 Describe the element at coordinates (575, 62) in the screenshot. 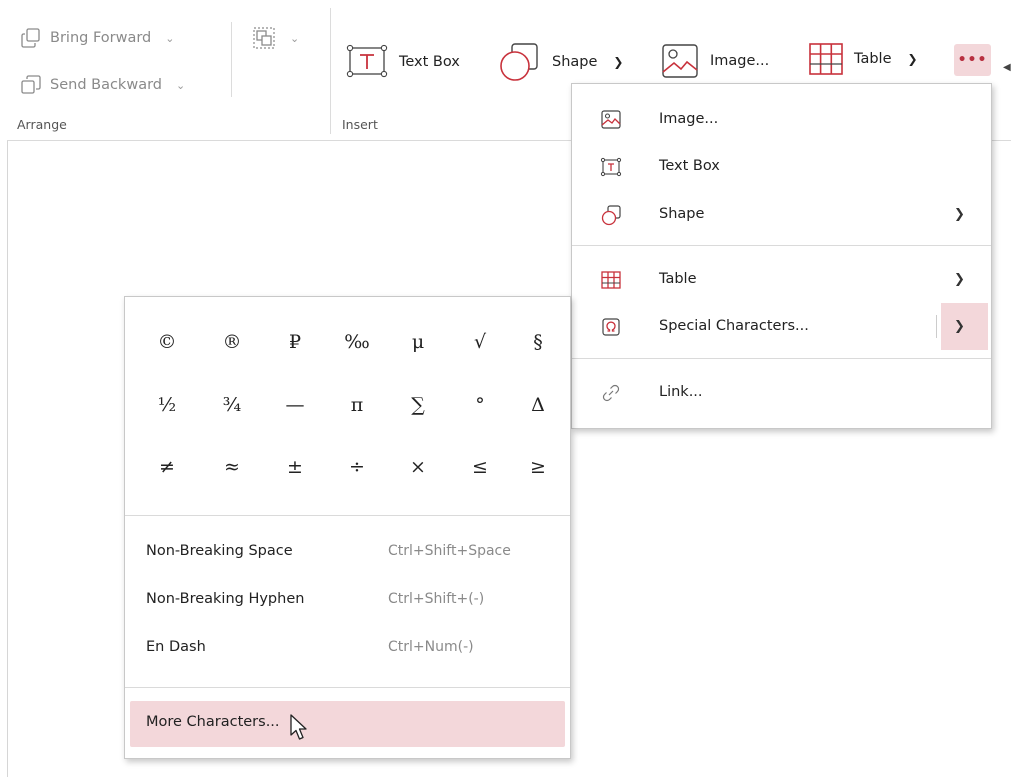

I see `shape-label: Shape` at that location.